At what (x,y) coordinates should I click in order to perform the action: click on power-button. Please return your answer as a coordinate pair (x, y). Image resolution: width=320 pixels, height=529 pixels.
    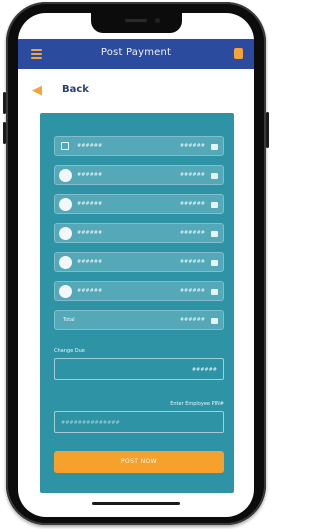
    Looking at the image, I should click on (267, 130).